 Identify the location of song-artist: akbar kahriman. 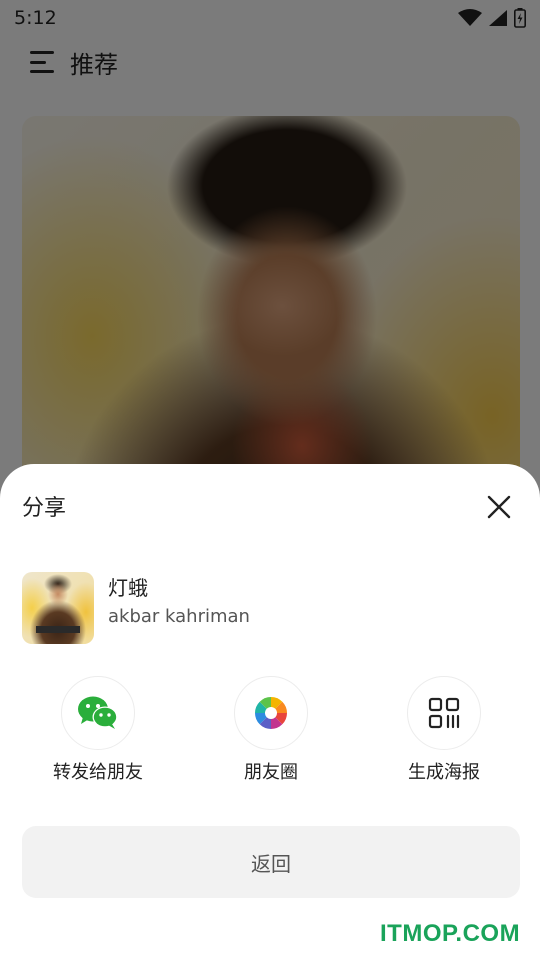
(179, 616).